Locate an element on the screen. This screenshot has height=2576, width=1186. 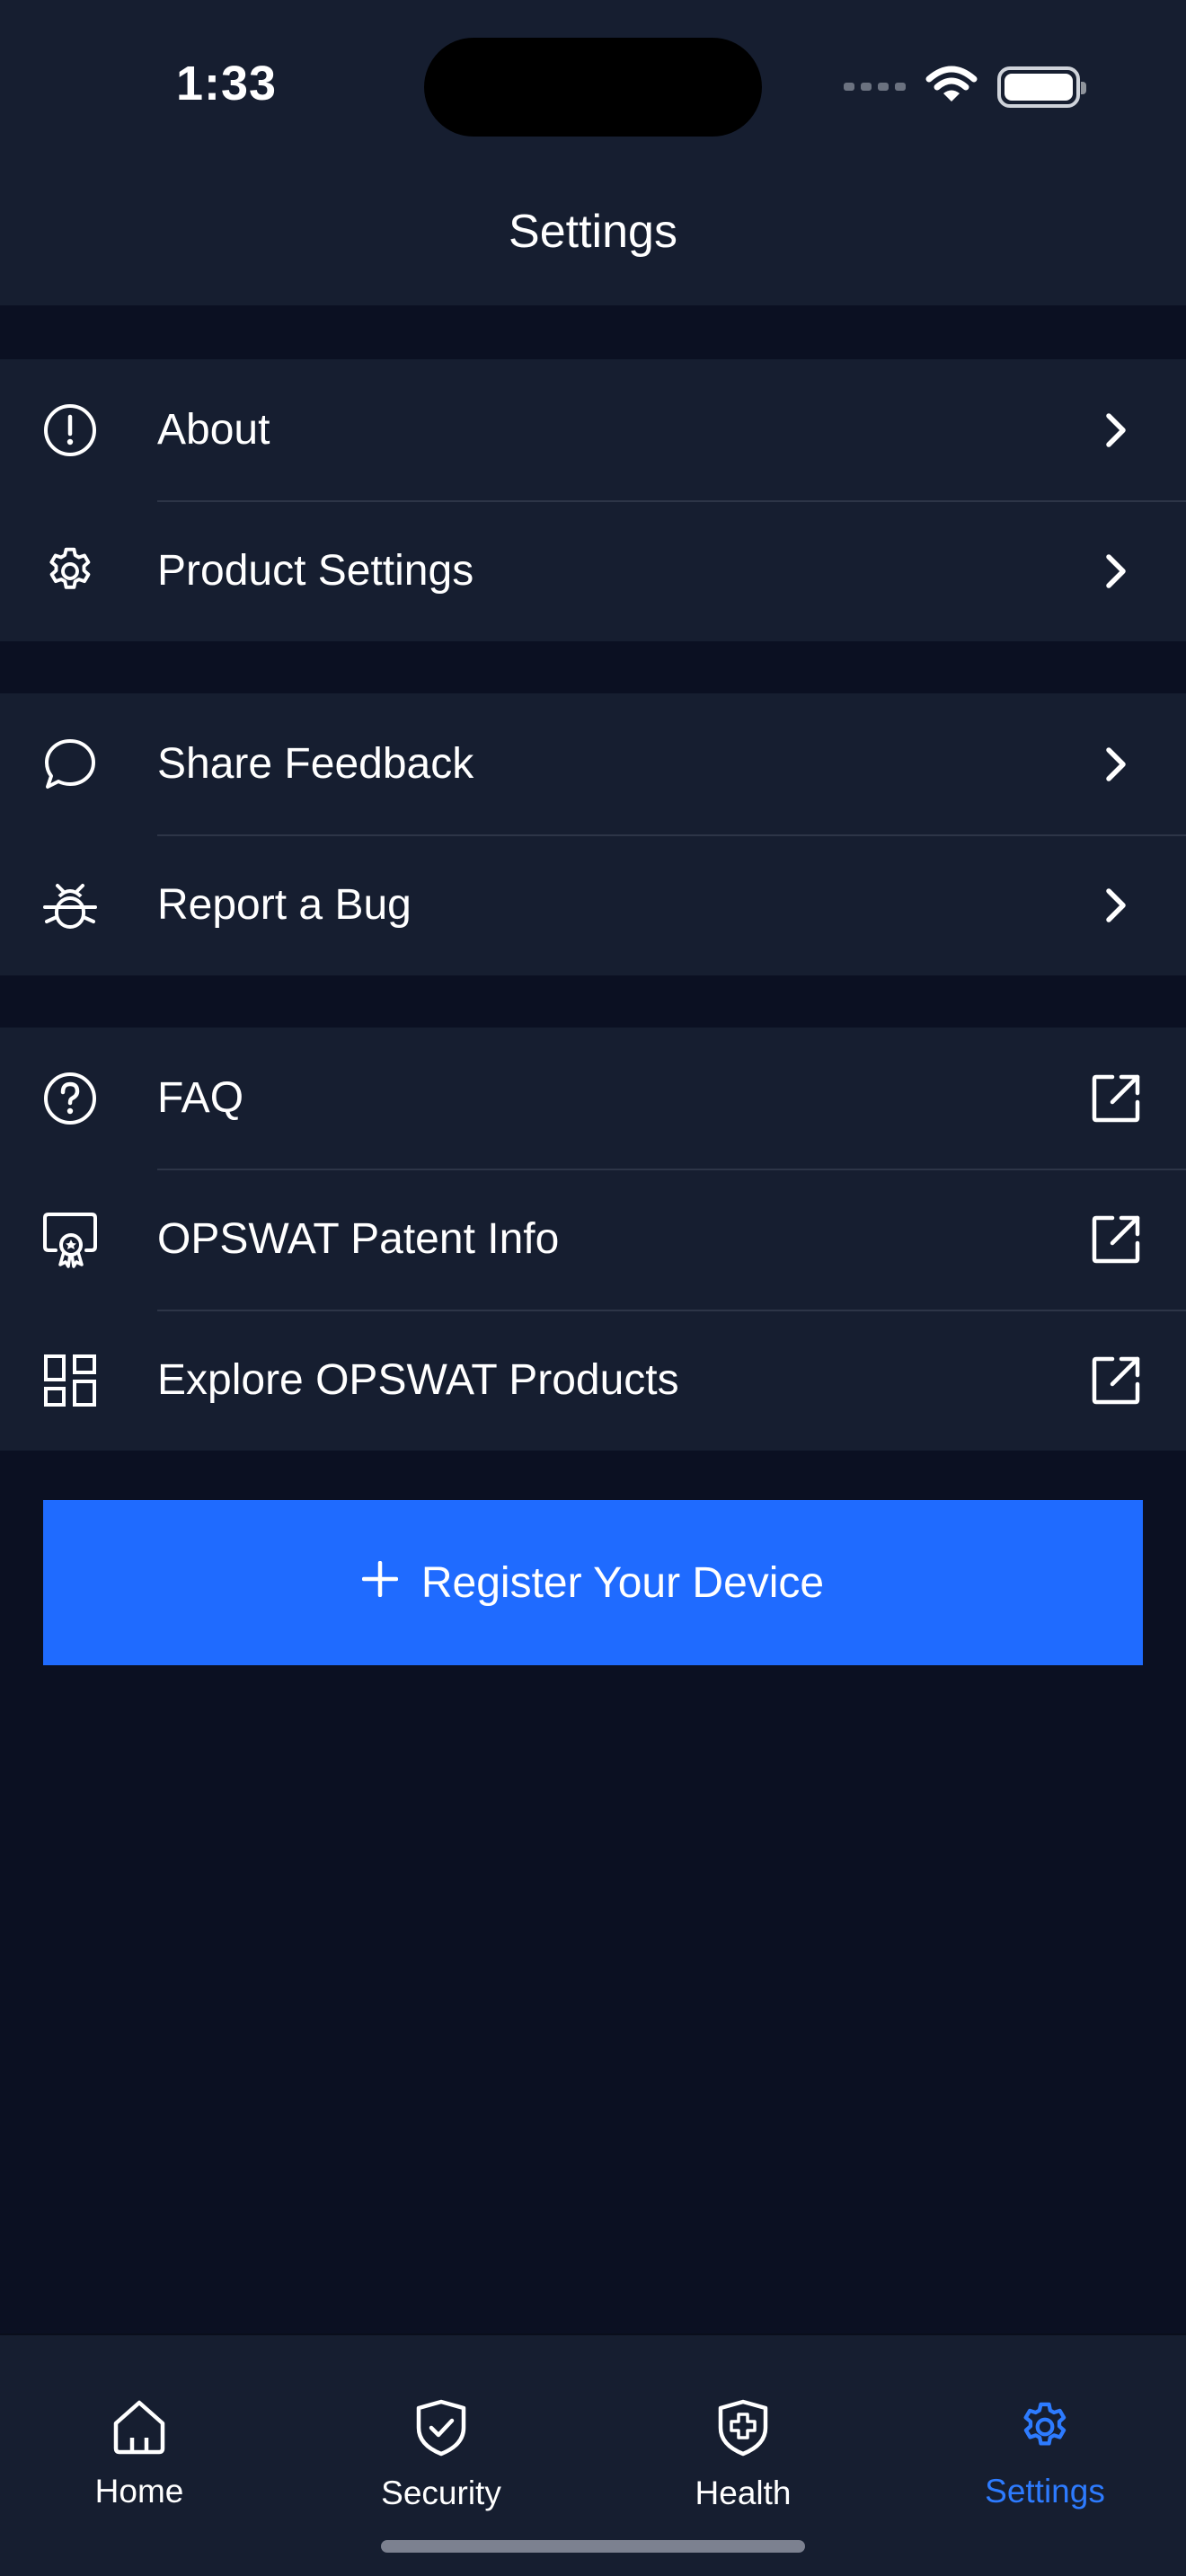
tab-health: Health is located at coordinates (743, 2455).